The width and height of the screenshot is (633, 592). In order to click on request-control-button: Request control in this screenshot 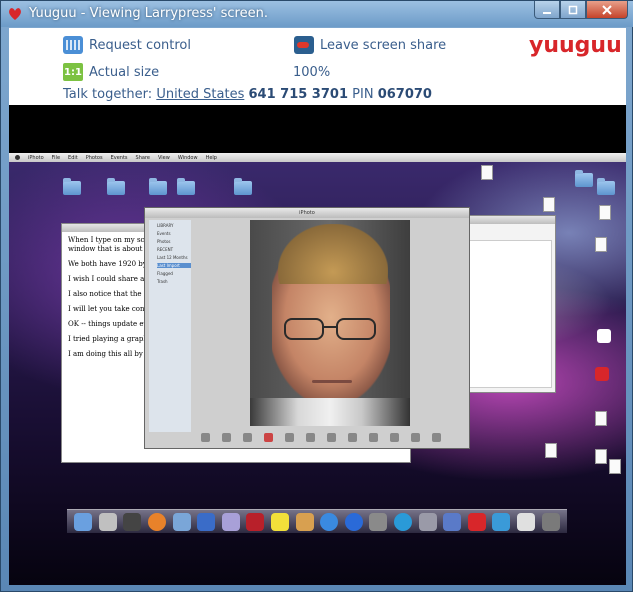, I will do `click(127, 45)`.